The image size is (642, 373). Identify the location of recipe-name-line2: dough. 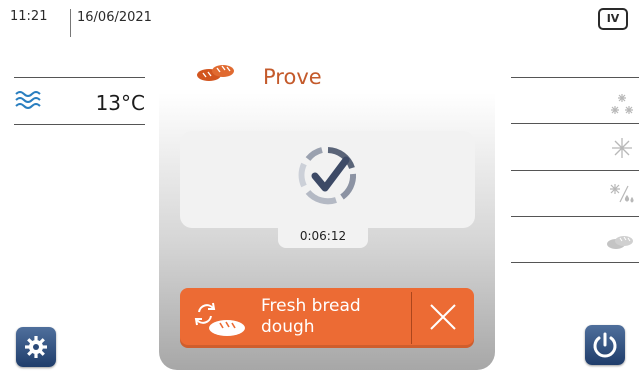
(288, 327).